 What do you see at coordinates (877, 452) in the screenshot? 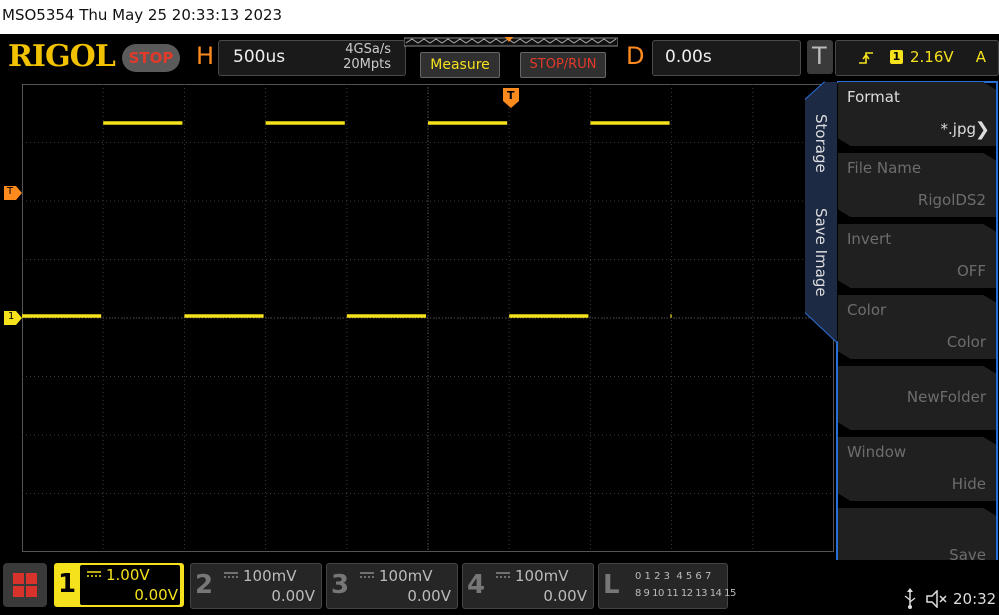
I see `menu-window-label: Window` at bounding box center [877, 452].